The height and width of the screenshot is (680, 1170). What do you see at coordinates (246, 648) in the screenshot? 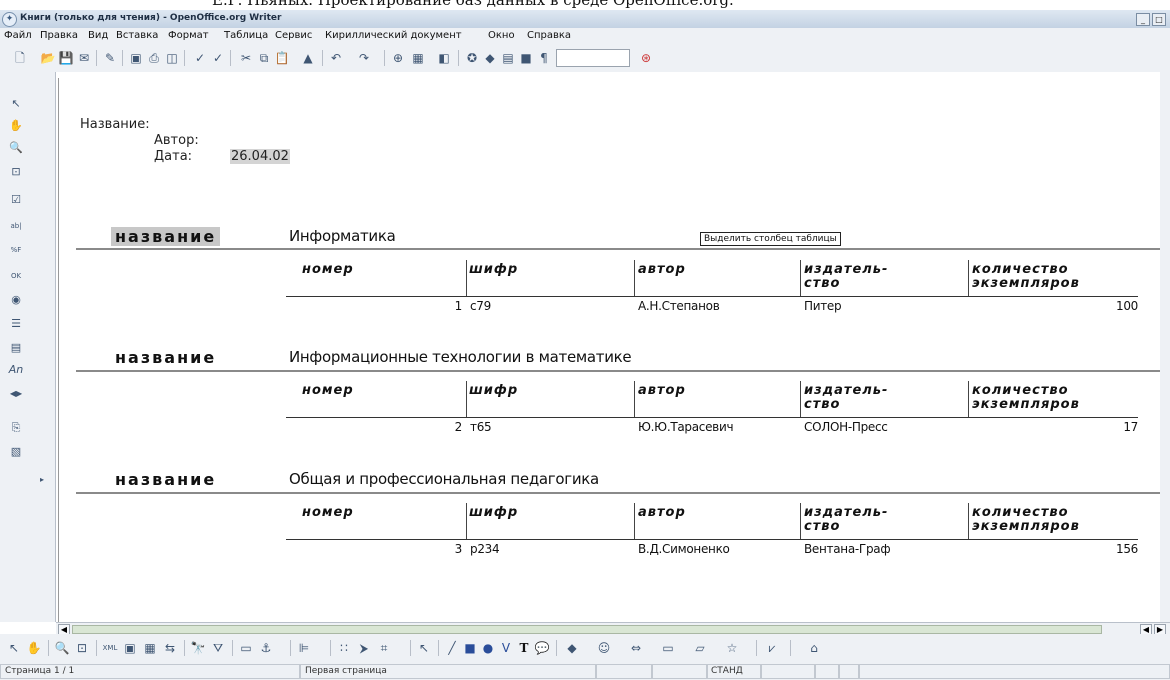
I see `frame-icon: ▭` at bounding box center [246, 648].